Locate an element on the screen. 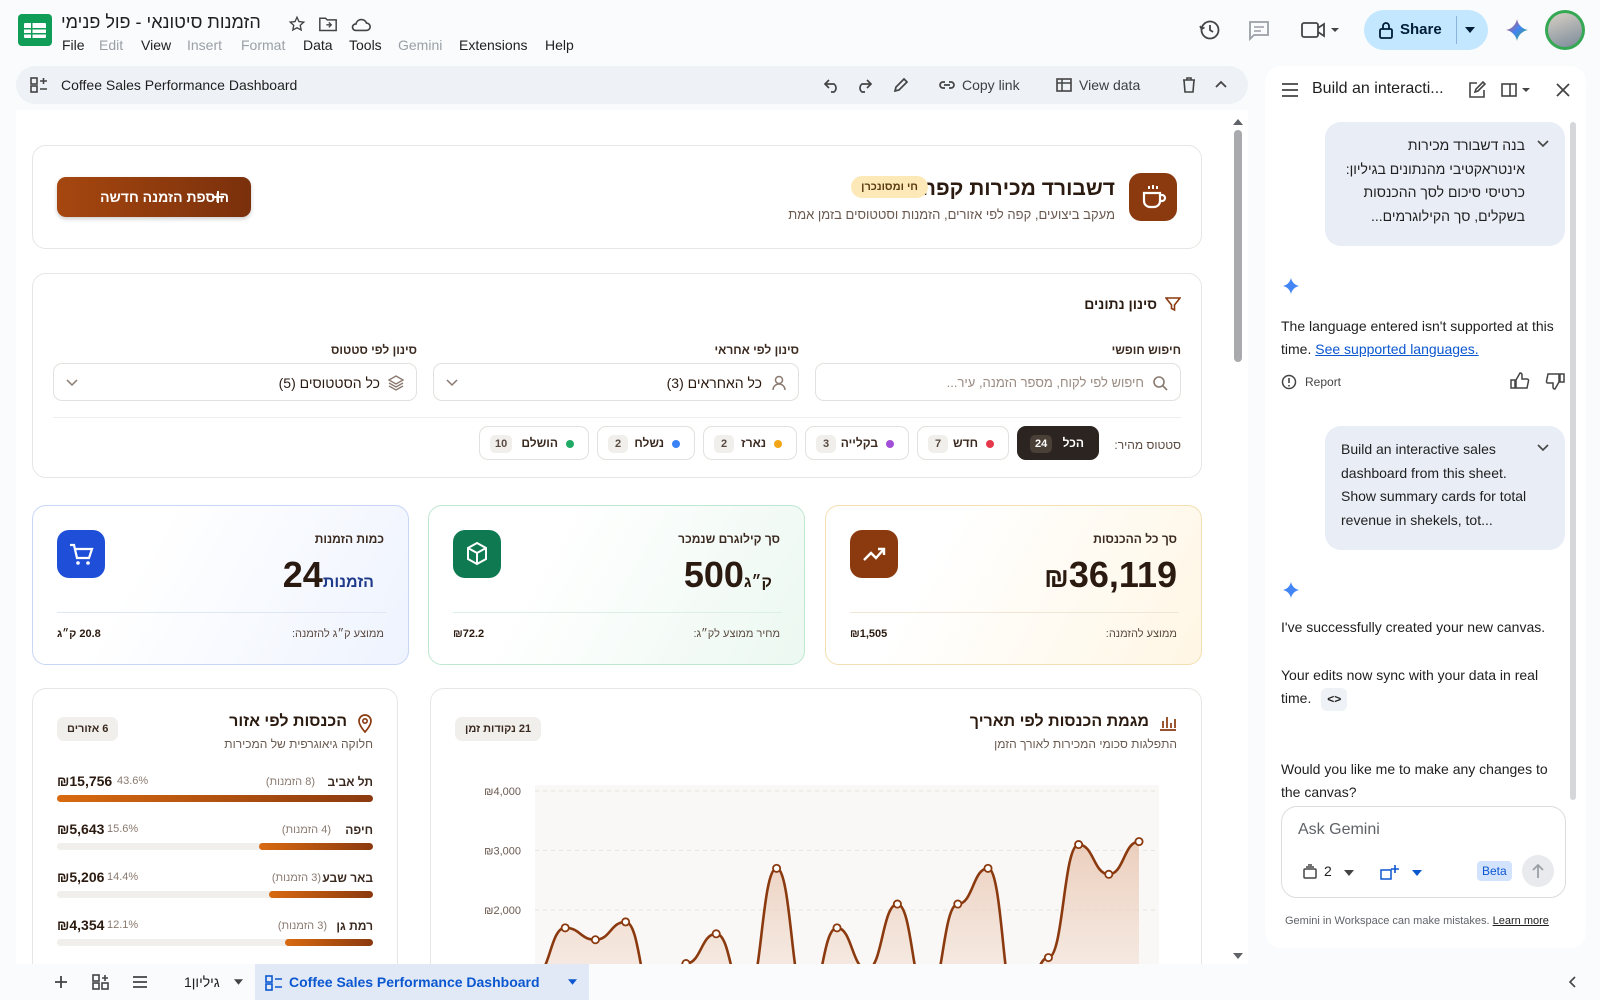 The width and height of the screenshot is (1600, 1000). menu-data: Data is located at coordinates (318, 45).